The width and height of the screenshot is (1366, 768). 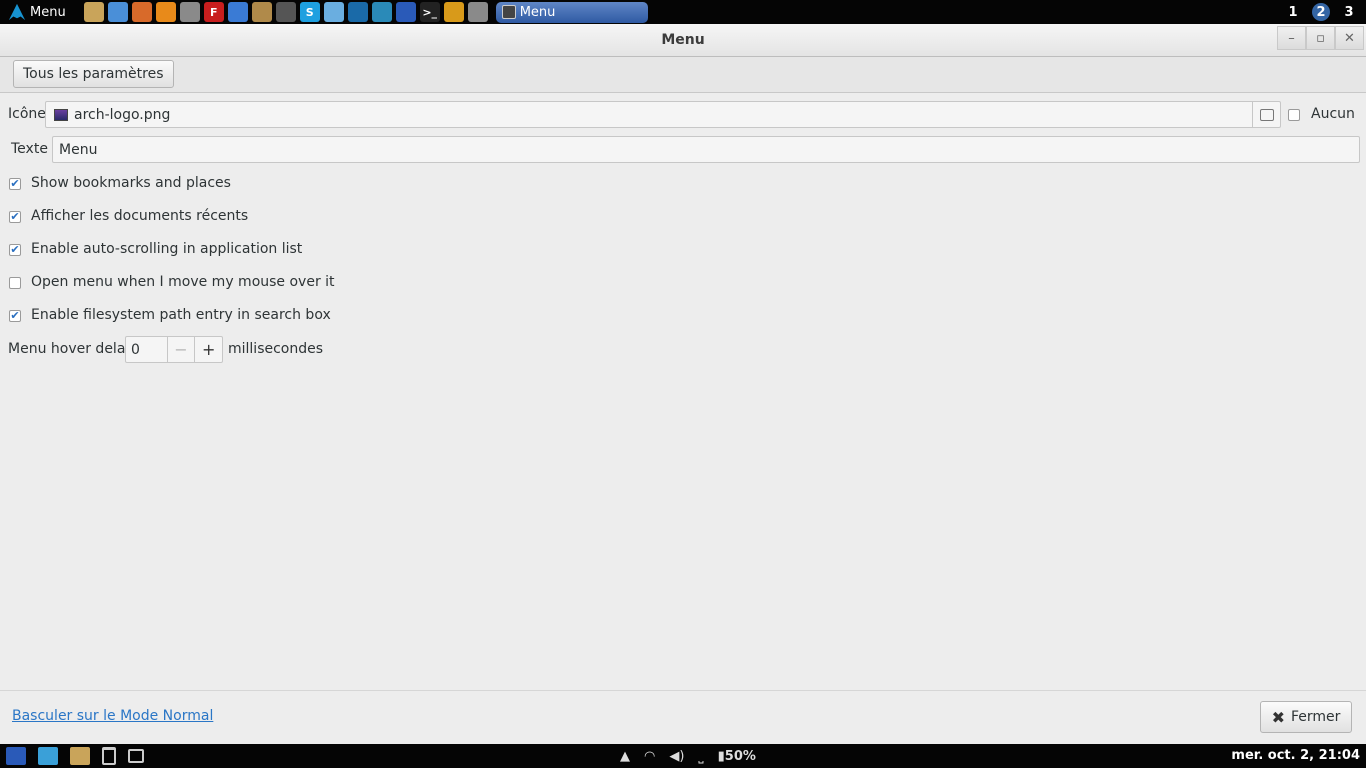 I want to click on workspace-display-icon, so click(x=136, y=756).